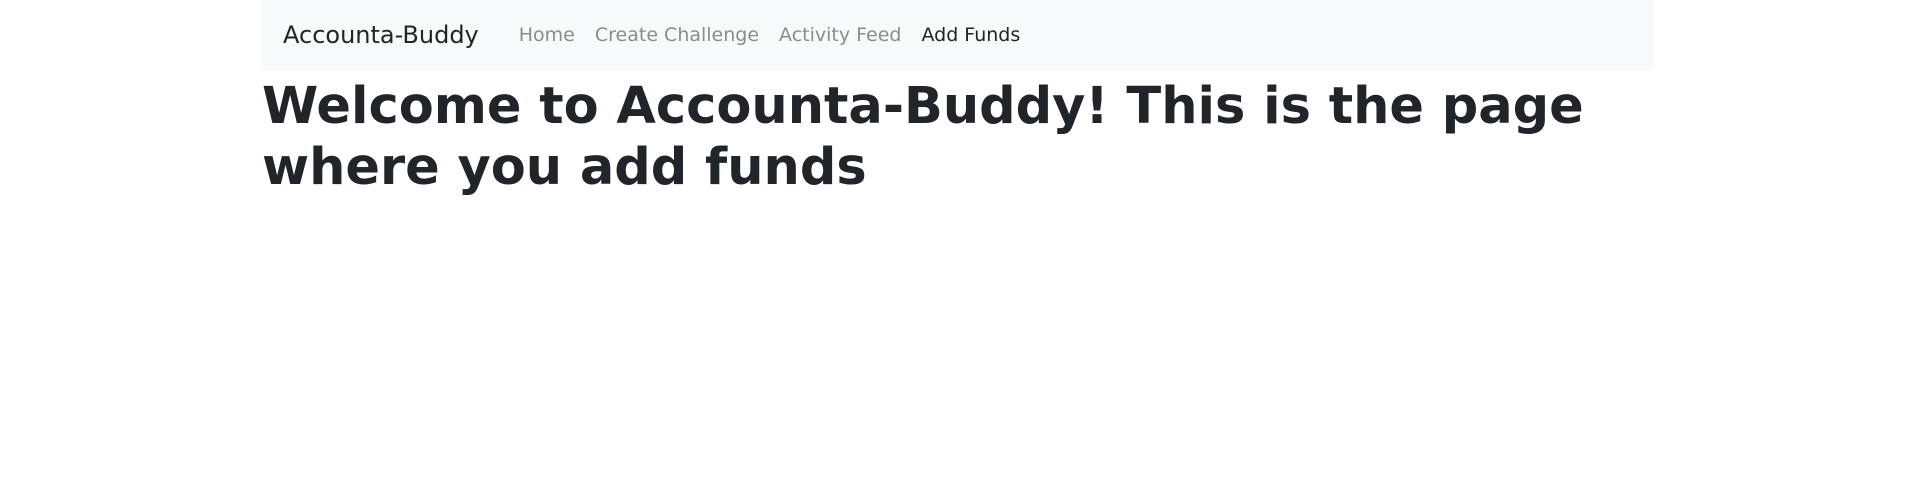  Describe the element at coordinates (381, 35) in the screenshot. I see `brand-link: Accounta-Buddy` at that location.